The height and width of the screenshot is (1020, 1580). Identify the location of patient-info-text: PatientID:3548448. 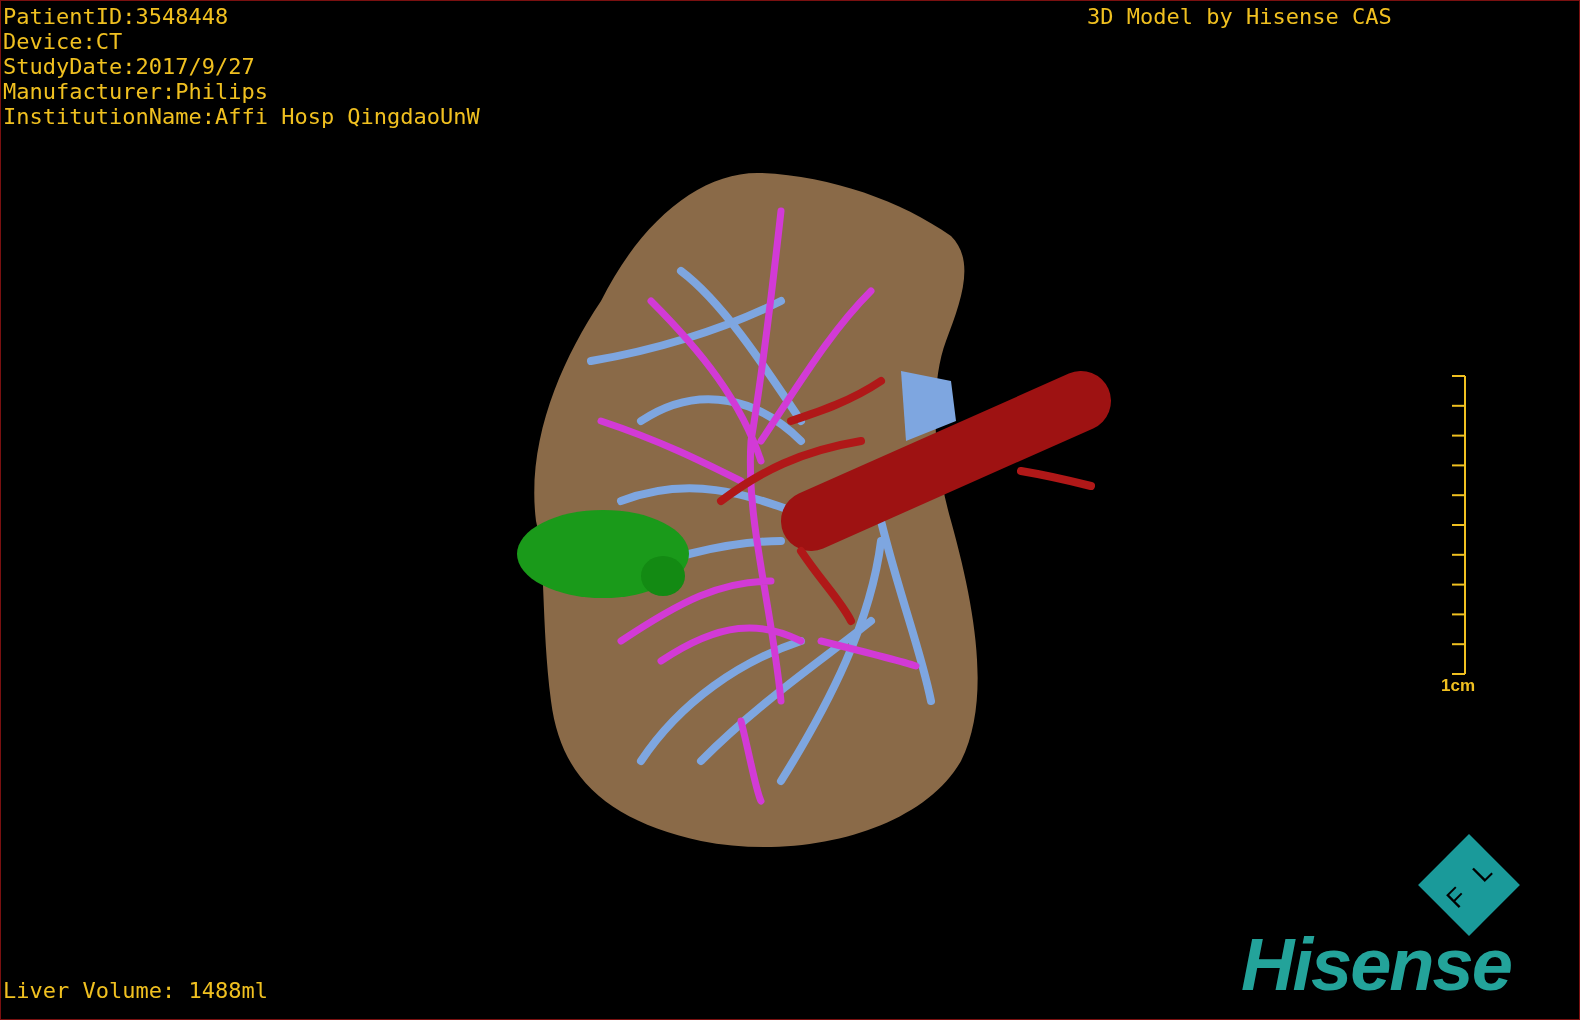
(116, 16).